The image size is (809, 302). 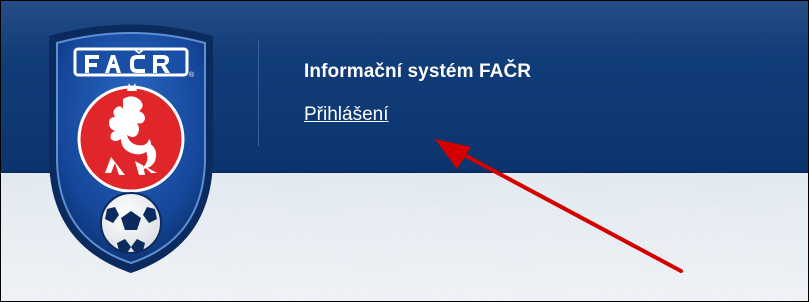 What do you see at coordinates (134, 63) in the screenshot?
I see `facr-letters: ®` at bounding box center [134, 63].